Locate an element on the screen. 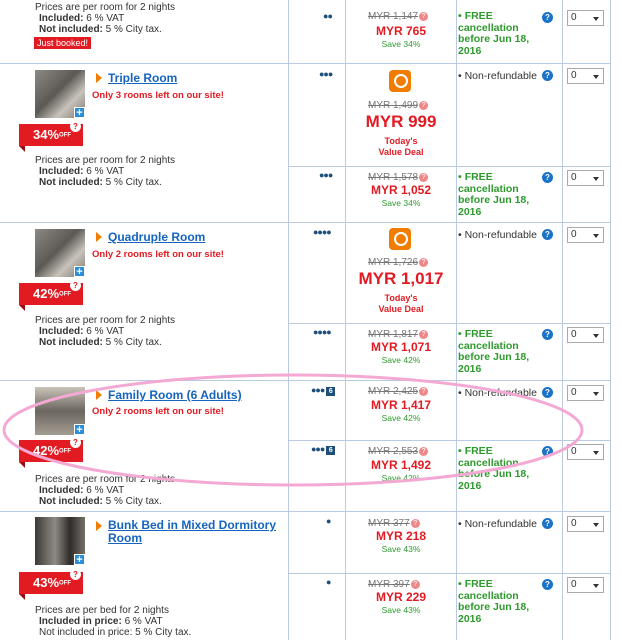 The height and width of the screenshot is (640, 622). room-name-link: Bunk Bed in Mixed Dormitory Room is located at coordinates (193, 532).